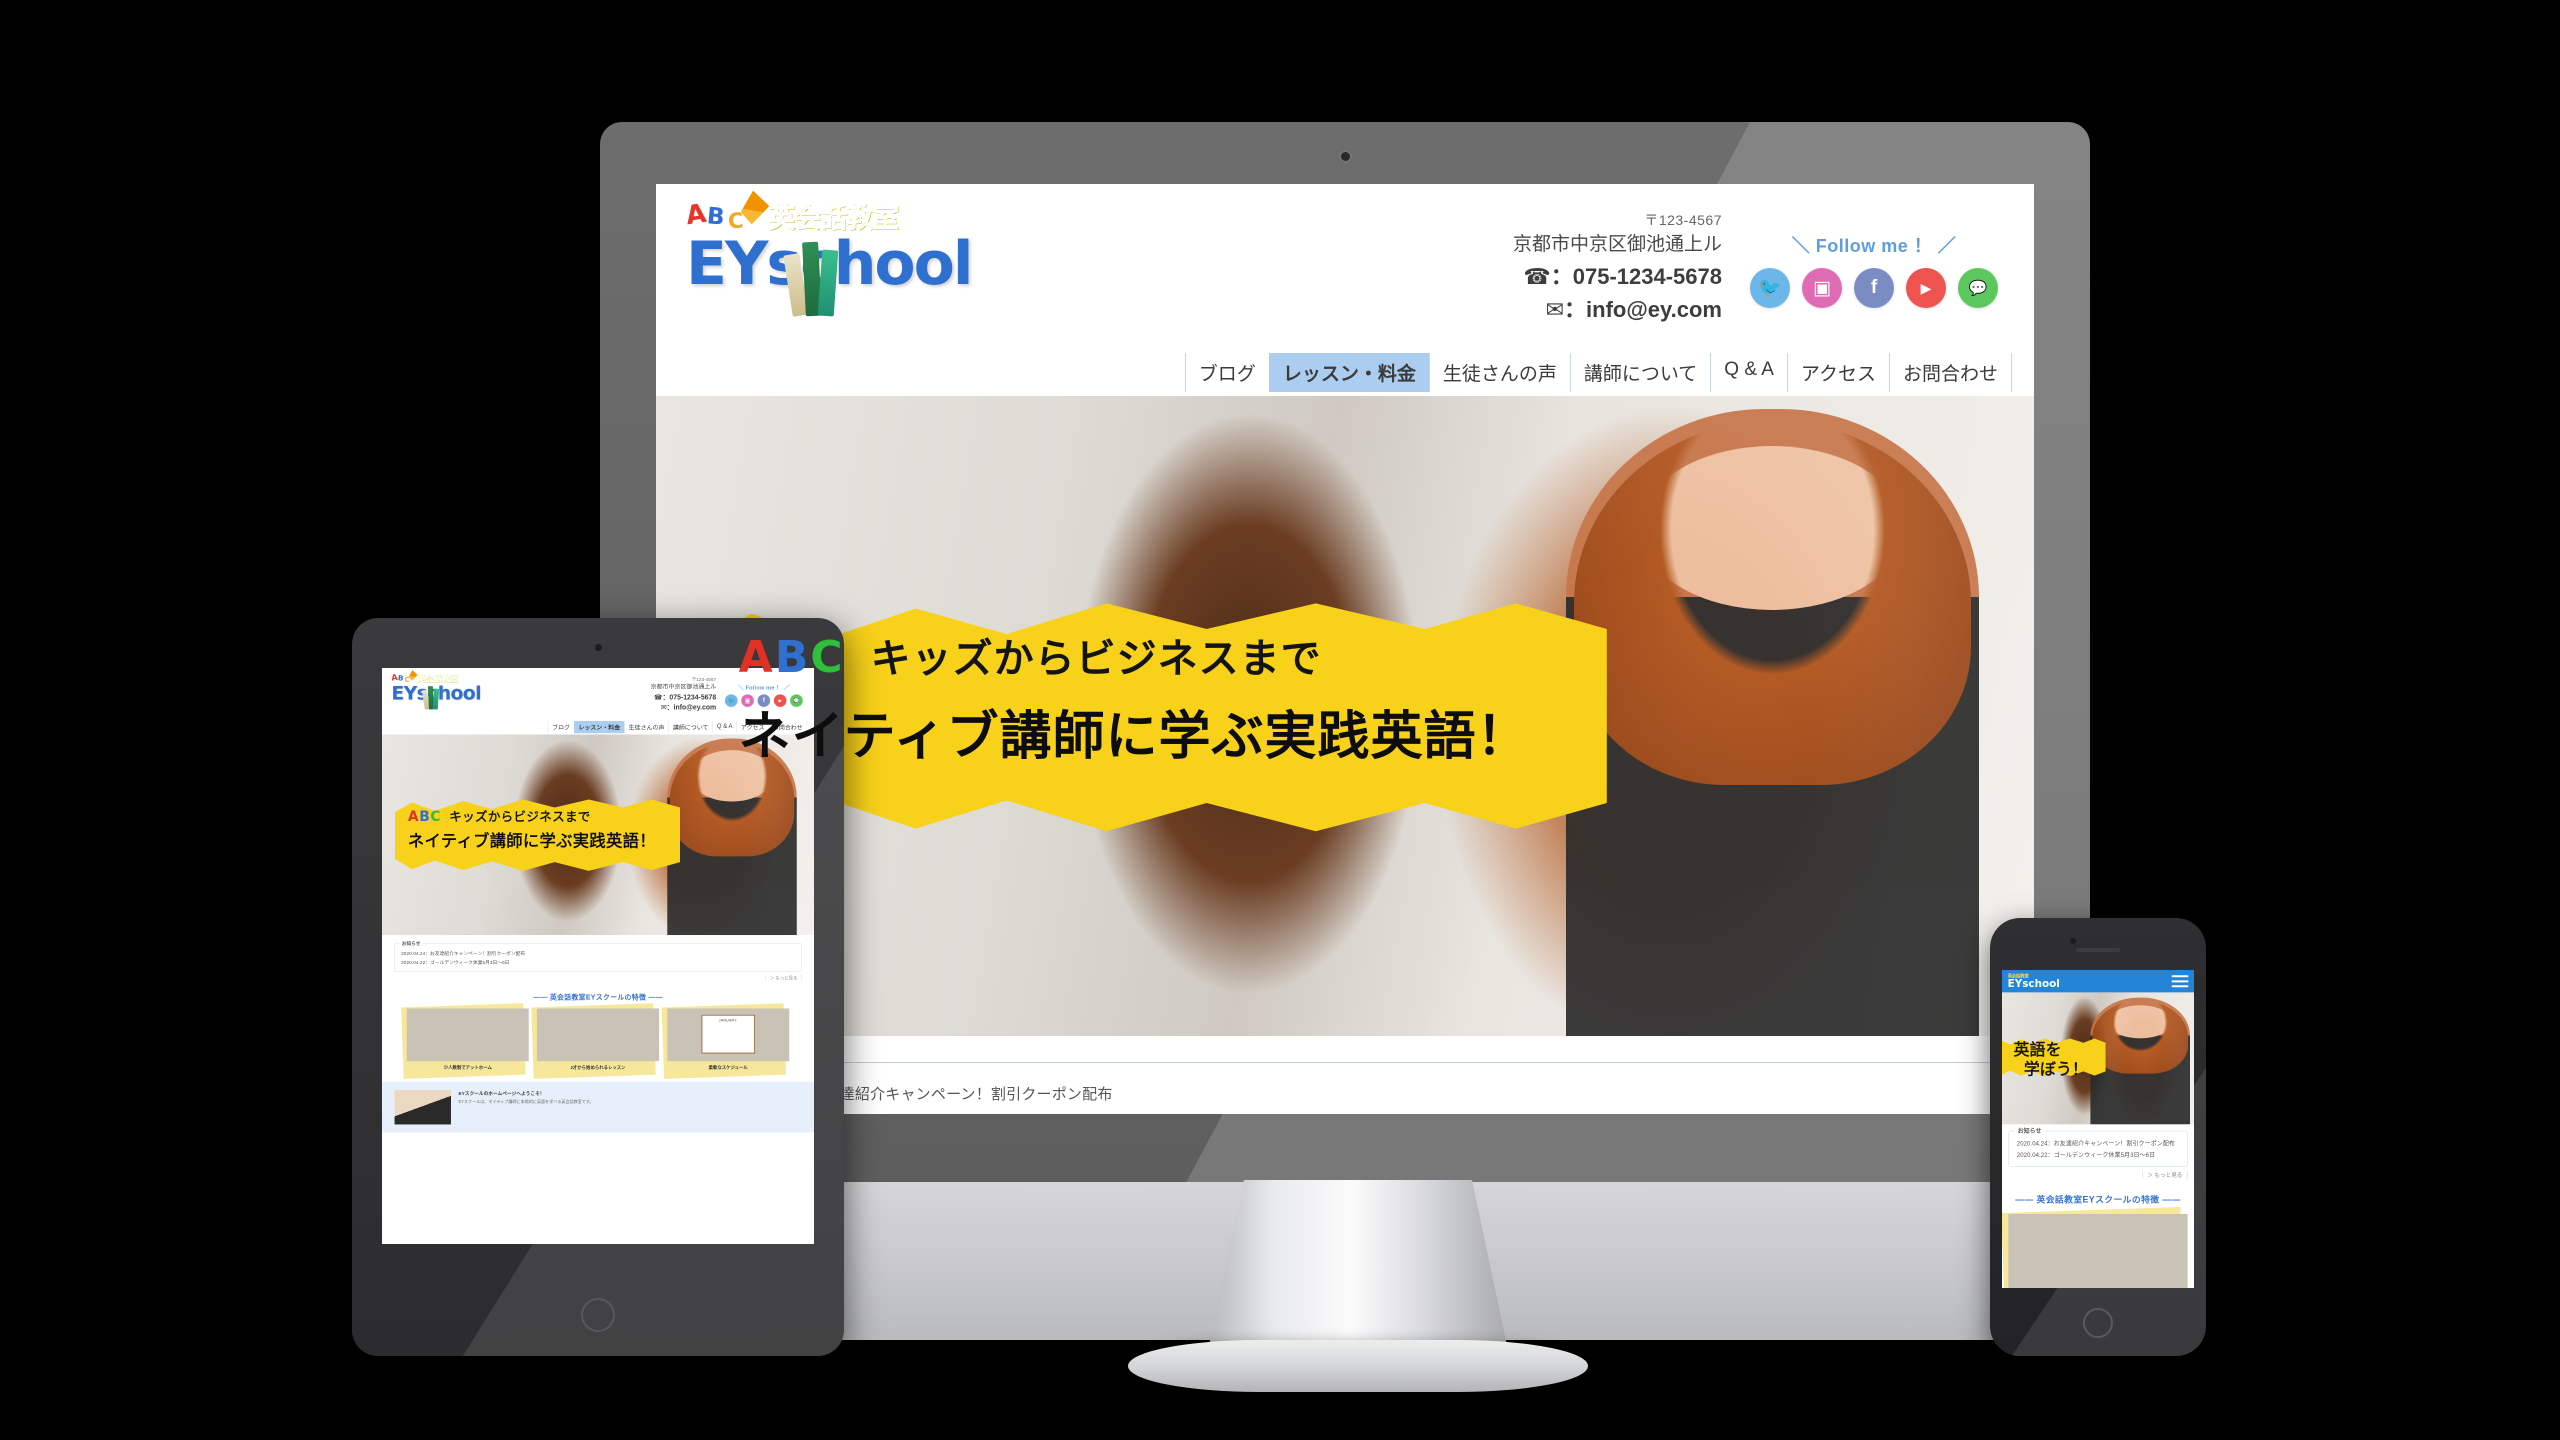 The height and width of the screenshot is (1440, 2560). Describe the element at coordinates (1345, 290) in the screenshot. I see `site-header: A B C 英会話教室 EYschool 〒123-4567` at that location.